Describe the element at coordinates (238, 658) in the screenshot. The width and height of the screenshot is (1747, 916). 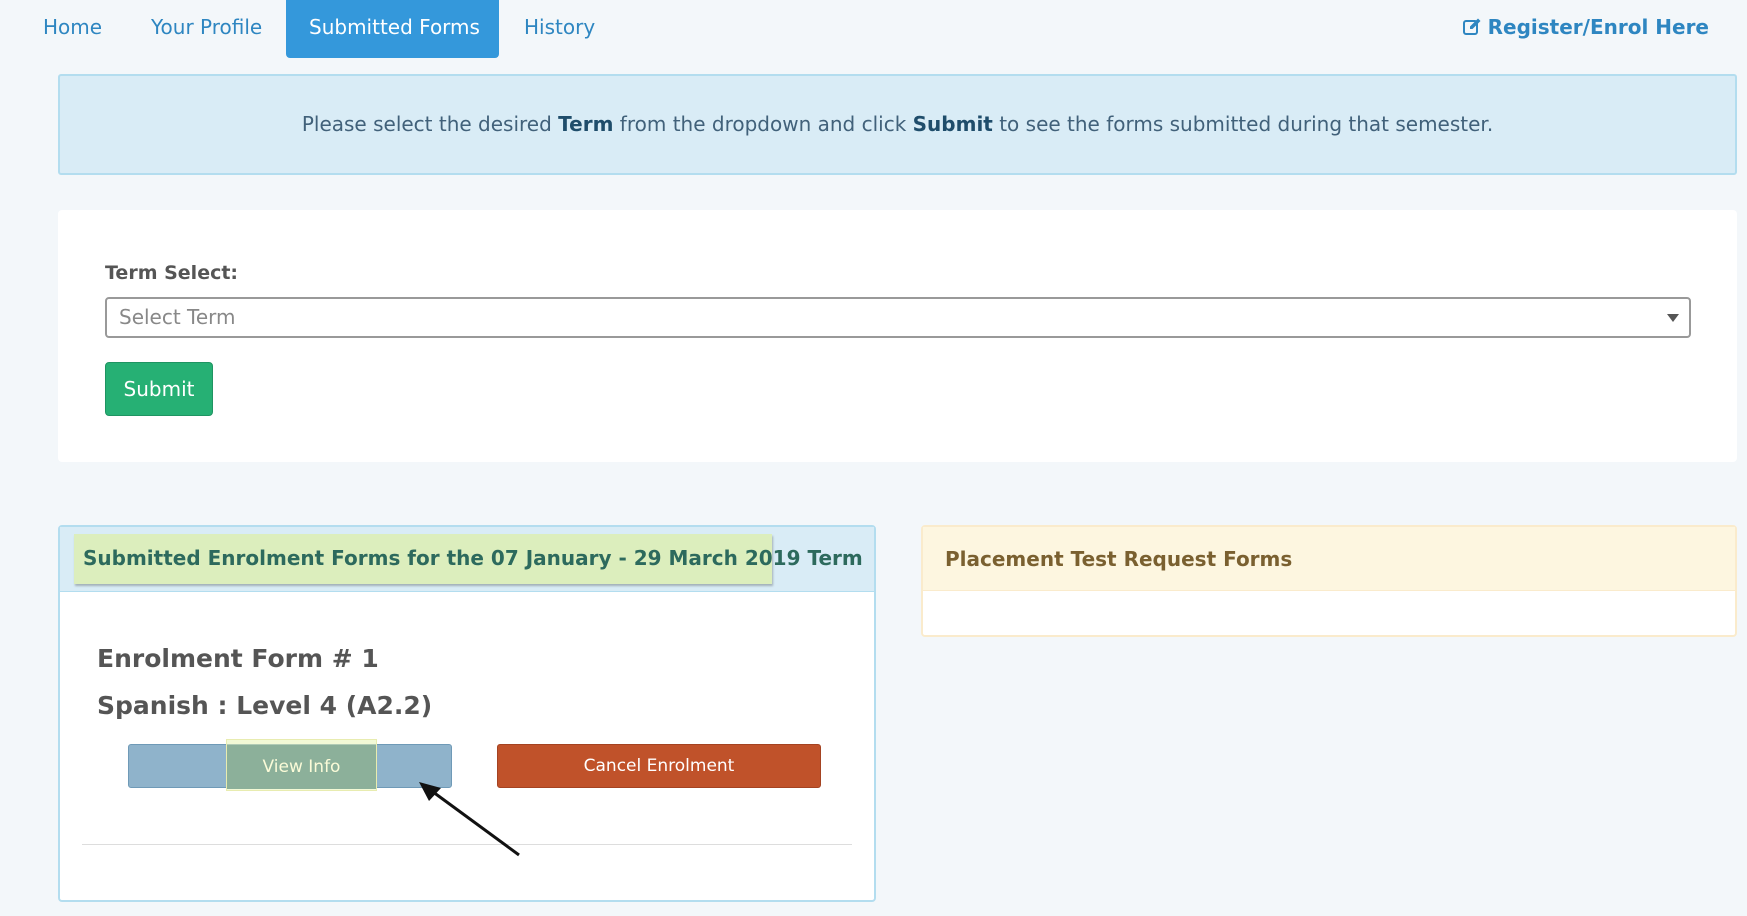
I see `enrolment-form-number: Enrolment Form # 1` at that location.